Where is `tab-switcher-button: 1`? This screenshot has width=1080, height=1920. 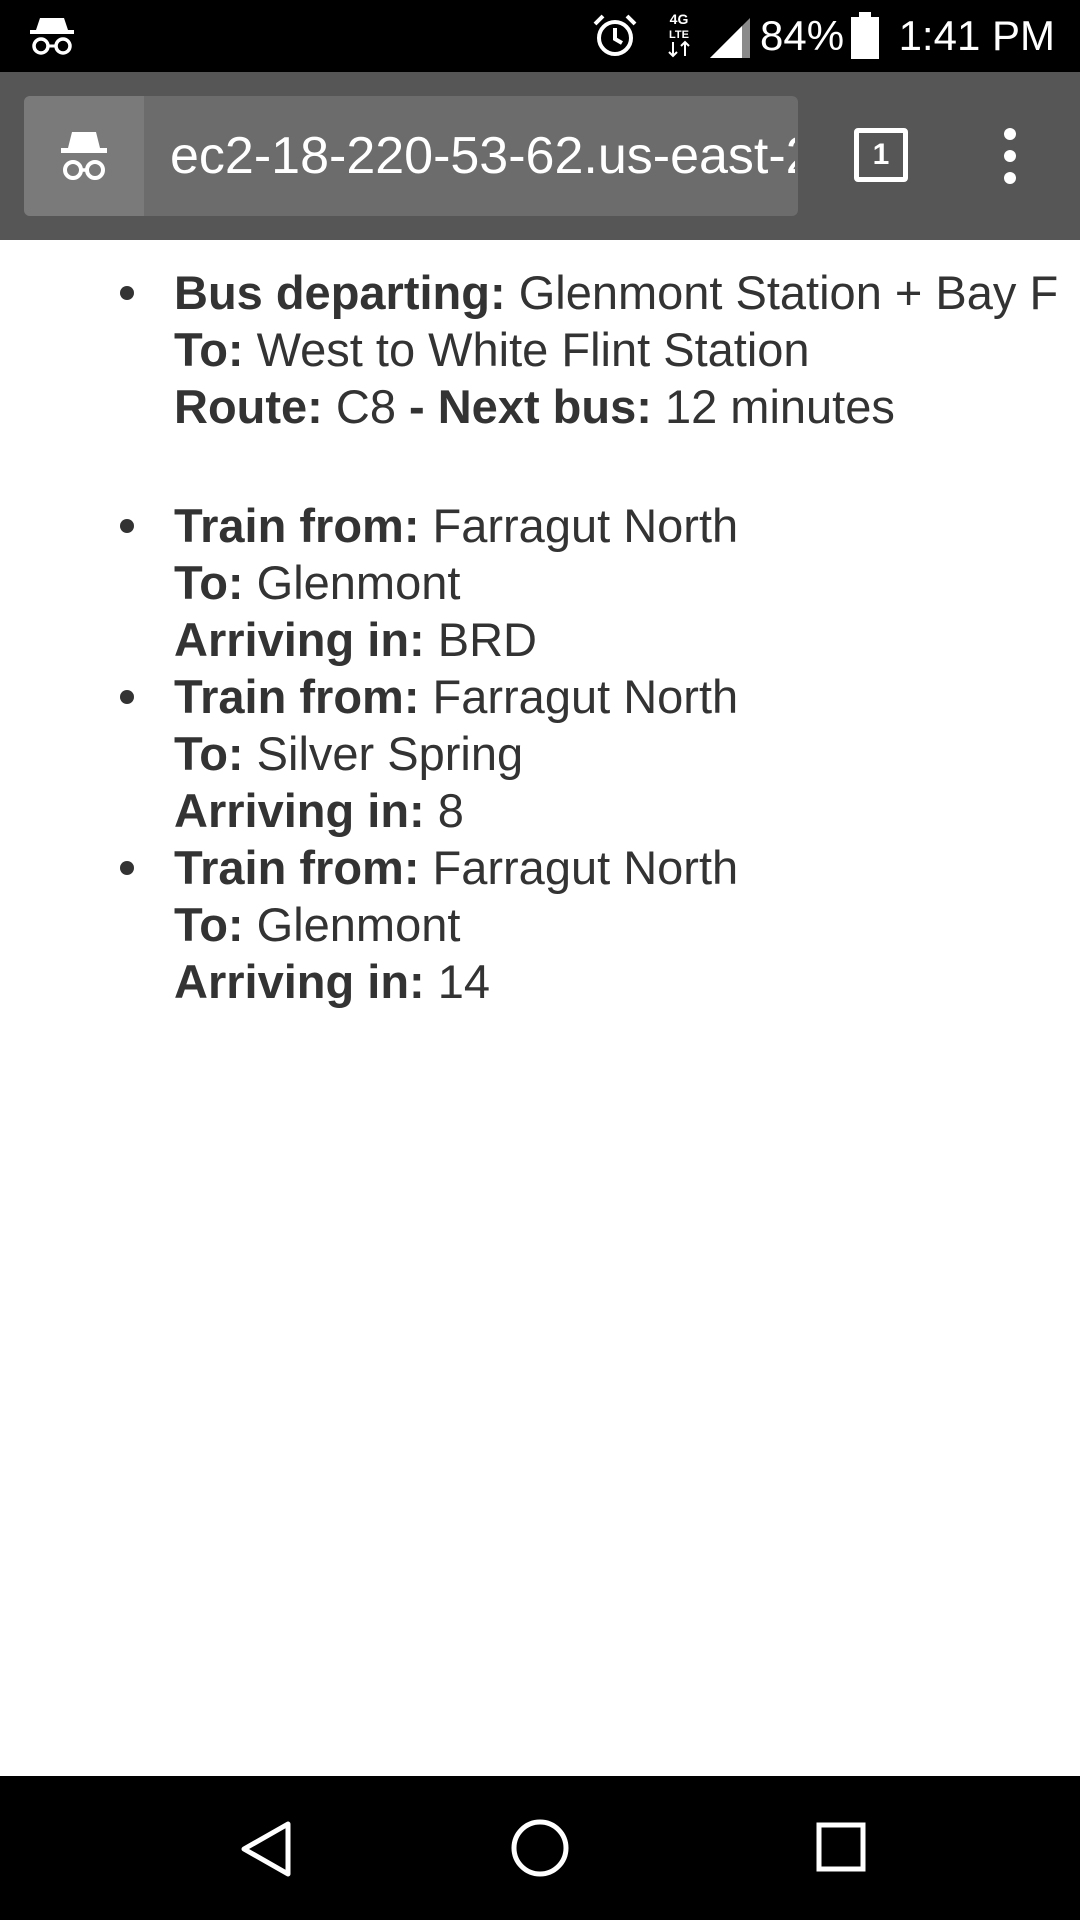
tab-switcher-button: 1 is located at coordinates (881, 155).